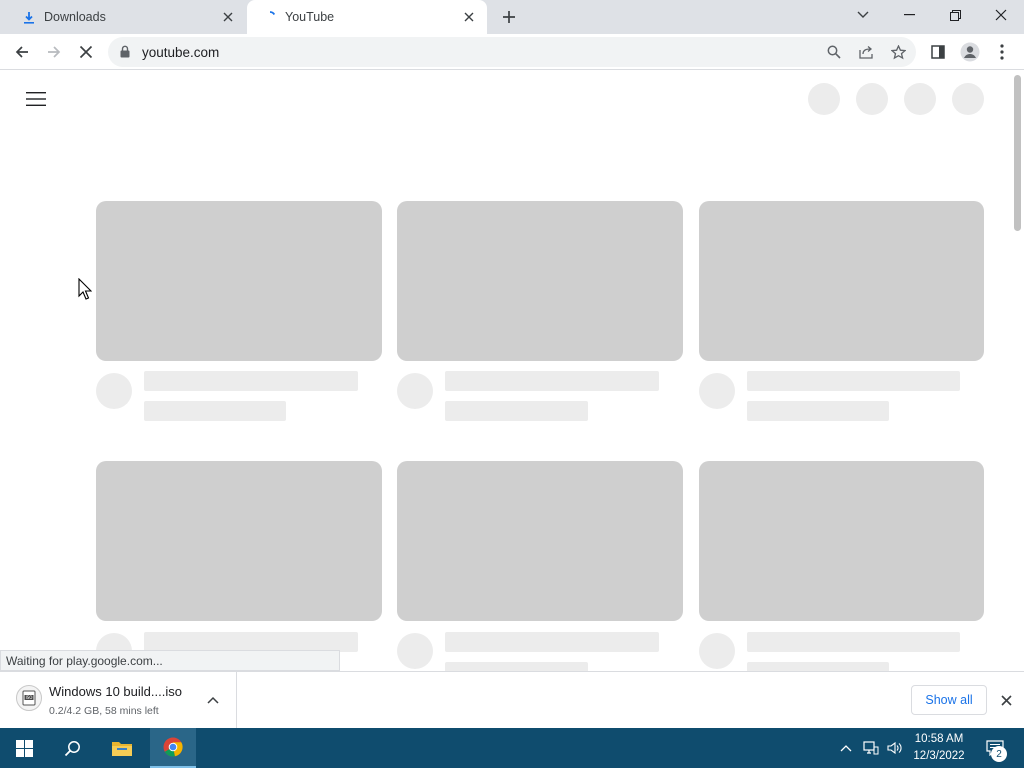 This screenshot has height=768, width=1024. I want to click on tab-downloads: Downloads, so click(123, 17).